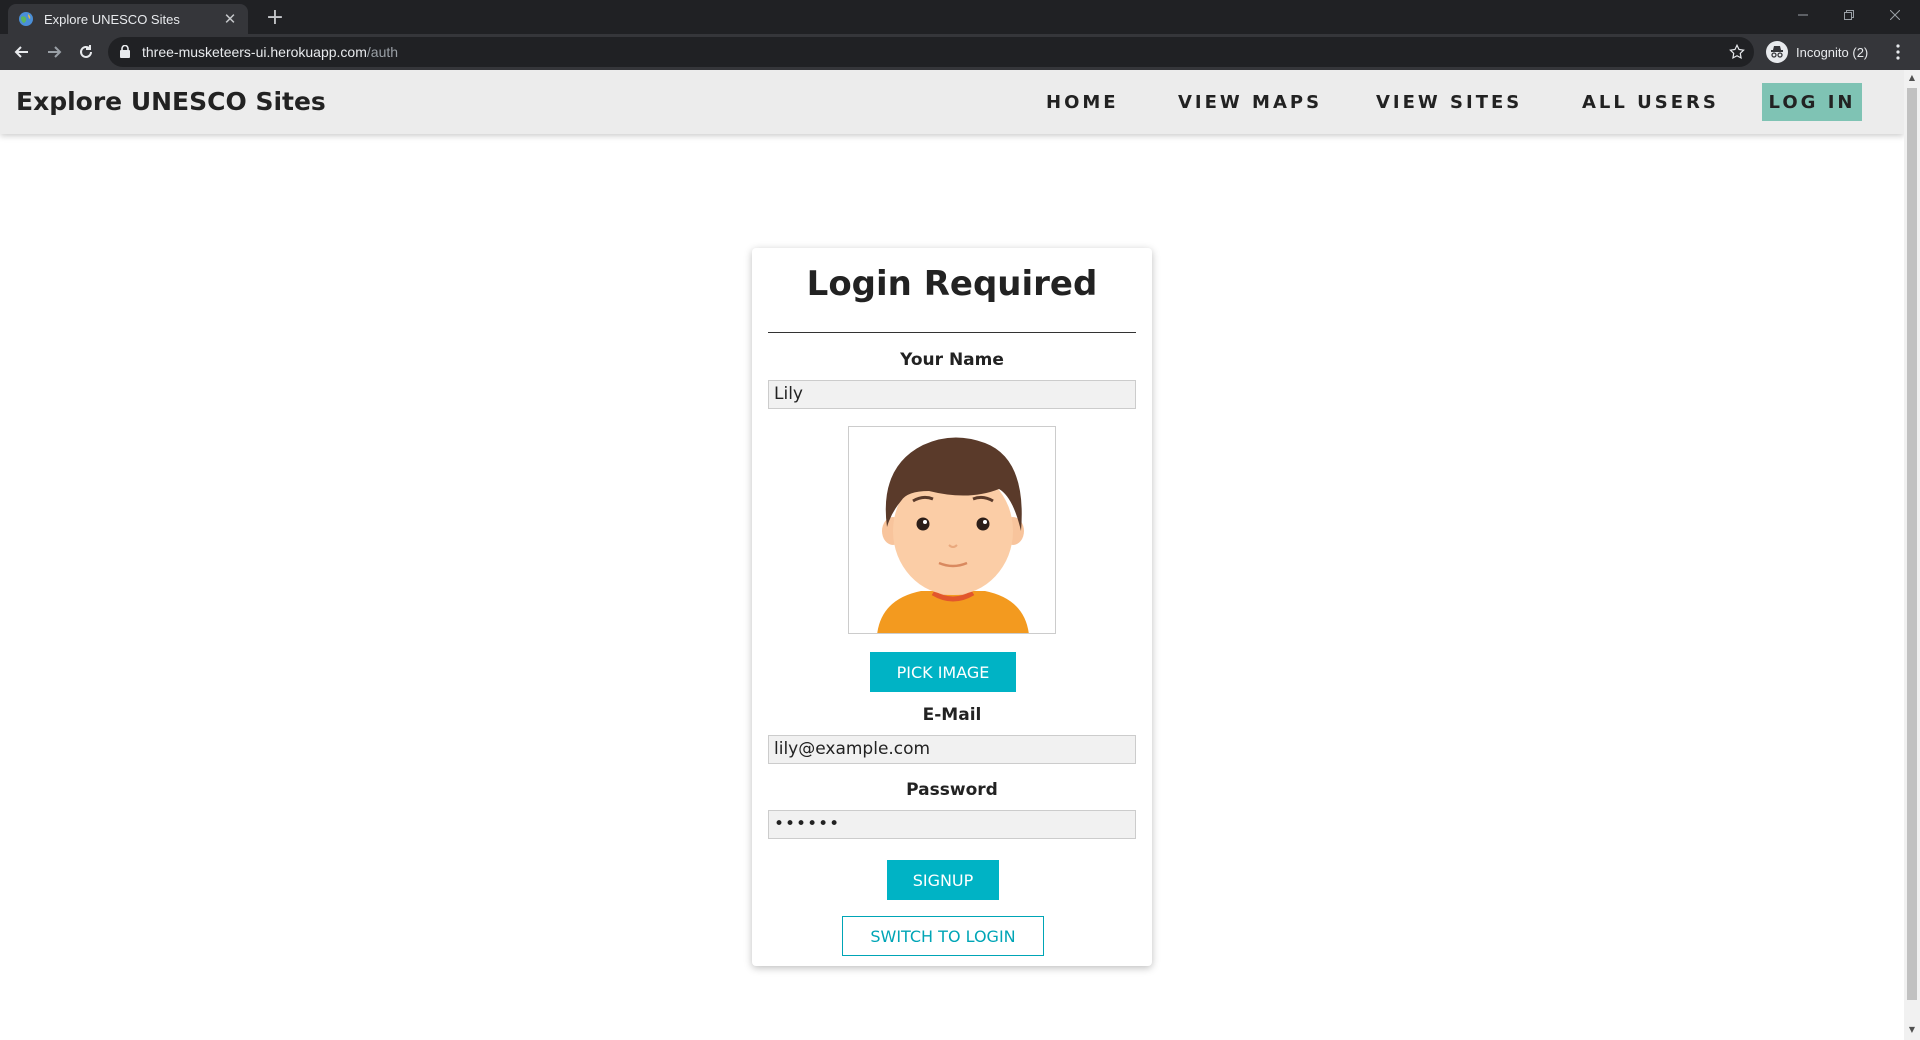 The width and height of the screenshot is (1920, 1040). I want to click on email-label: E-Mail, so click(952, 715).